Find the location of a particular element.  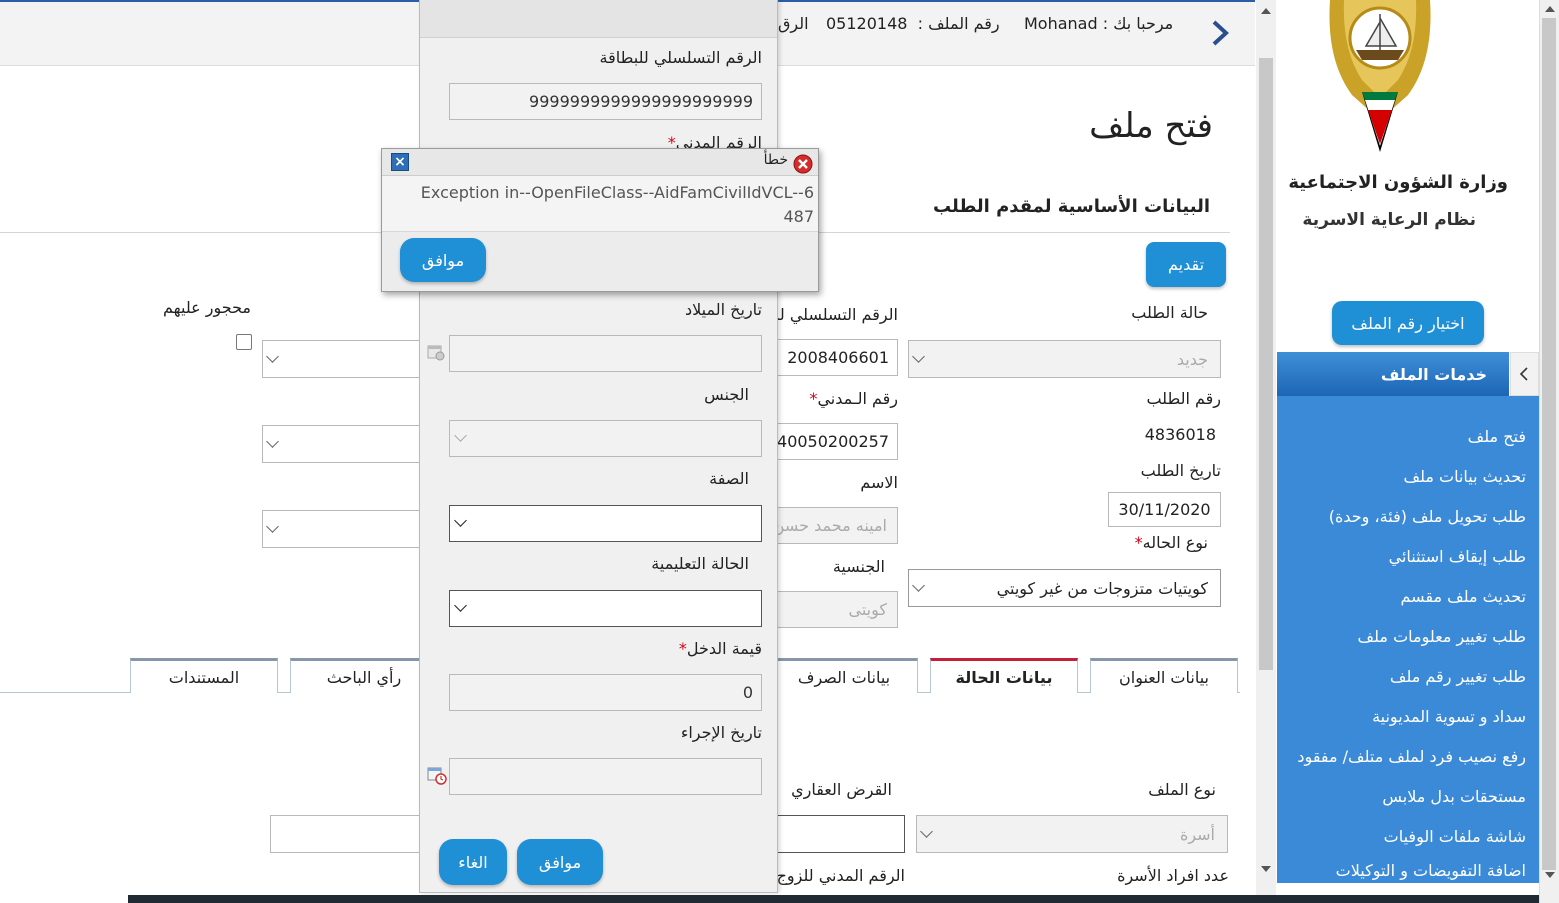

error-ok-button: موافق is located at coordinates (443, 260).